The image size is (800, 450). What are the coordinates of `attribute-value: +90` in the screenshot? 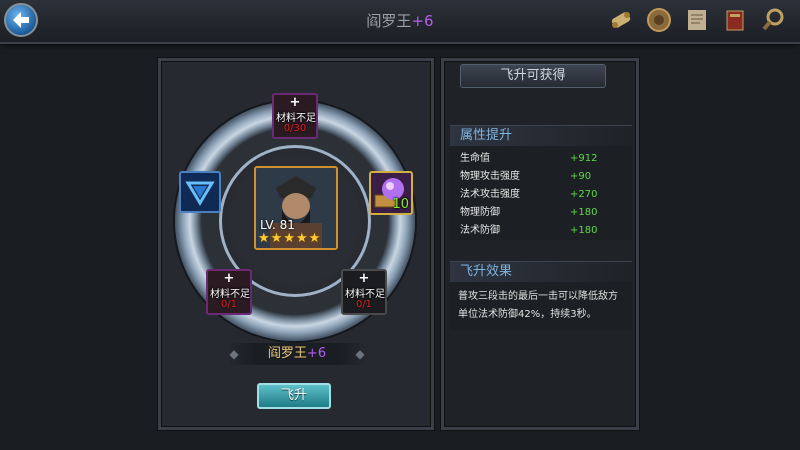 It's located at (581, 176).